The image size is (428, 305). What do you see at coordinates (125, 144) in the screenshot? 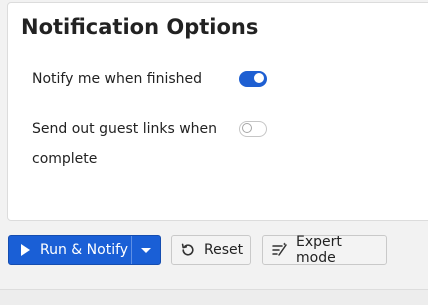
I see `send-guest-links-label: Send out guest links when complete` at bounding box center [125, 144].